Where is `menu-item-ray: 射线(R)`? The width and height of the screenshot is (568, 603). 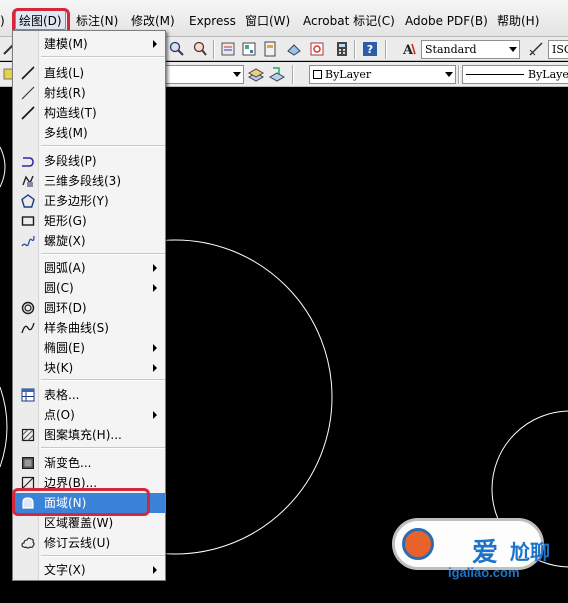 menu-item-ray: 射线(R) is located at coordinates (89, 93).